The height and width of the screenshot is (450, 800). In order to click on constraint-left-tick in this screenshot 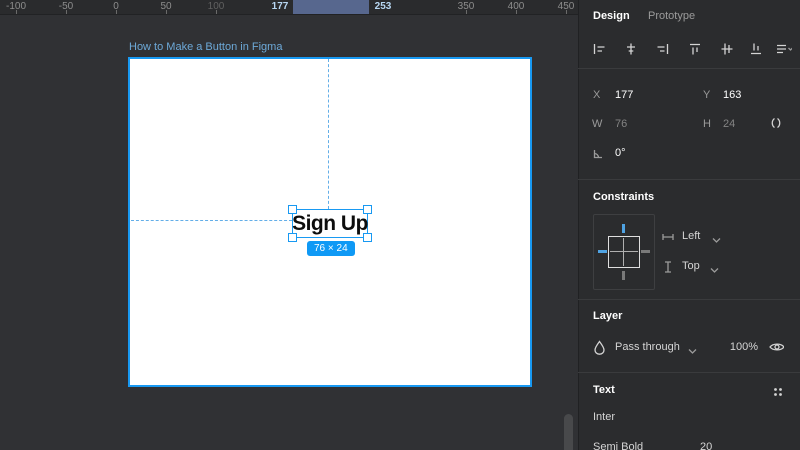, I will do `click(602, 251)`.